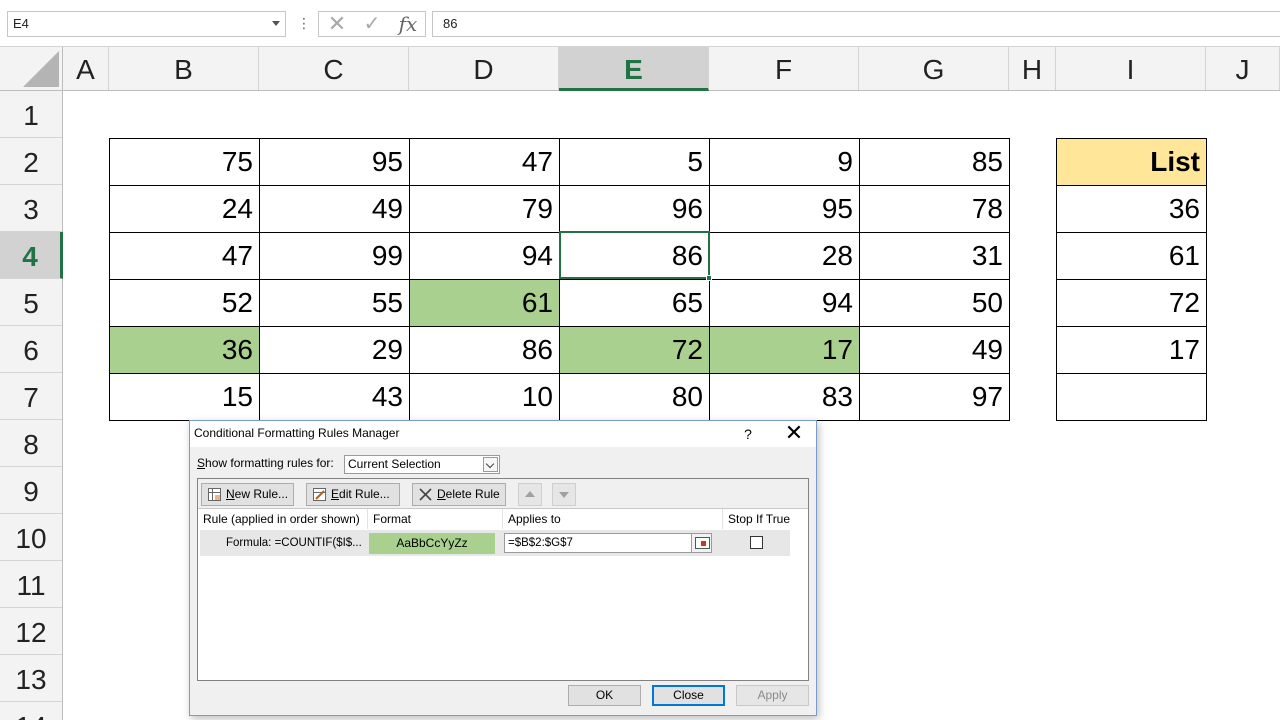 The height and width of the screenshot is (720, 1280). Describe the element at coordinates (784, 303) in the screenshot. I see `cell-f5: 94` at that location.